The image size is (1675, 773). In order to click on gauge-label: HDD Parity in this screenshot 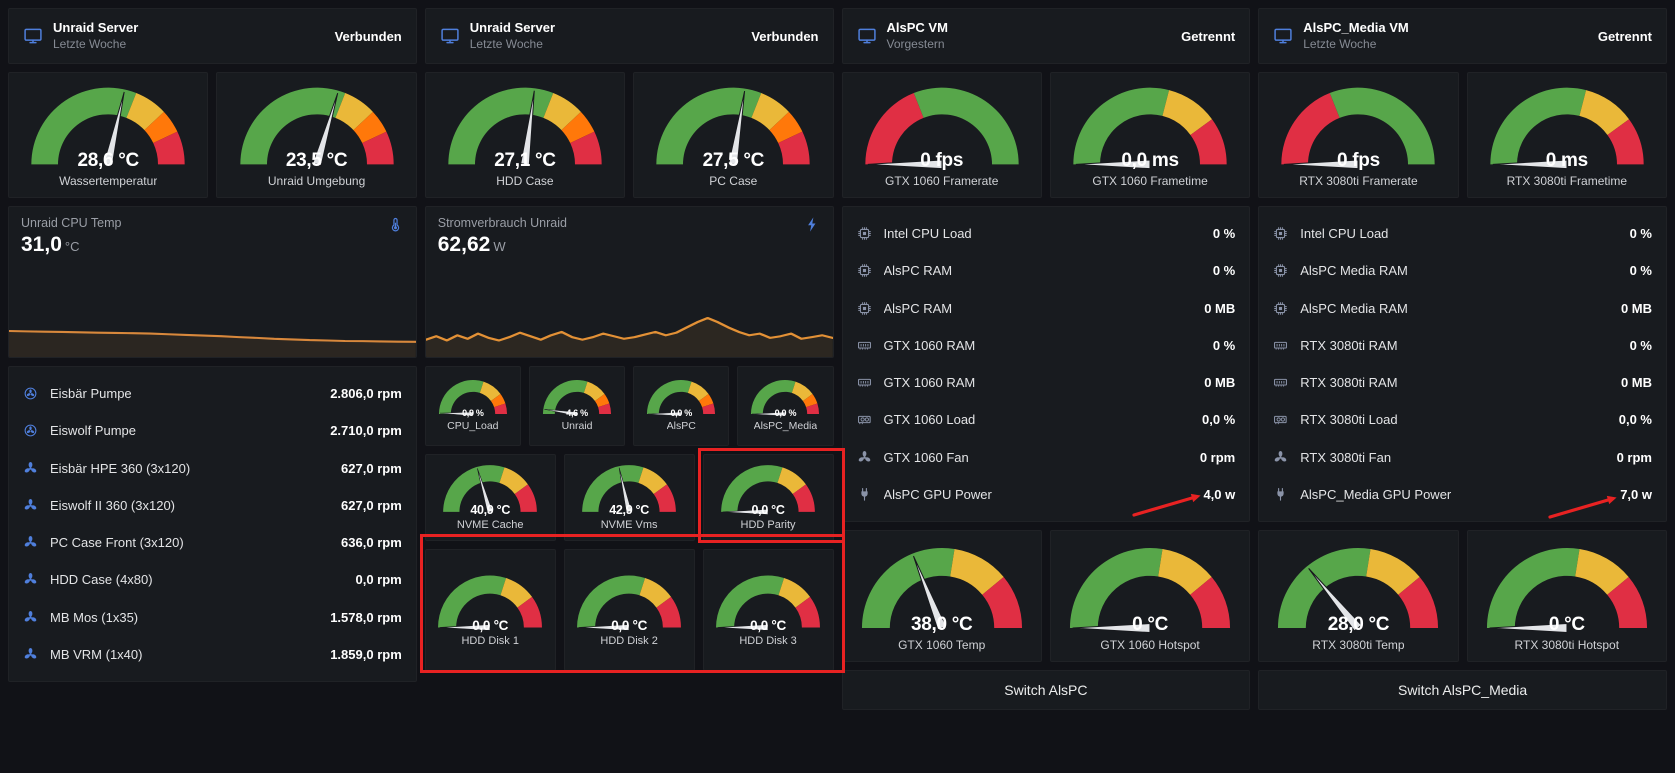, I will do `click(768, 525)`.